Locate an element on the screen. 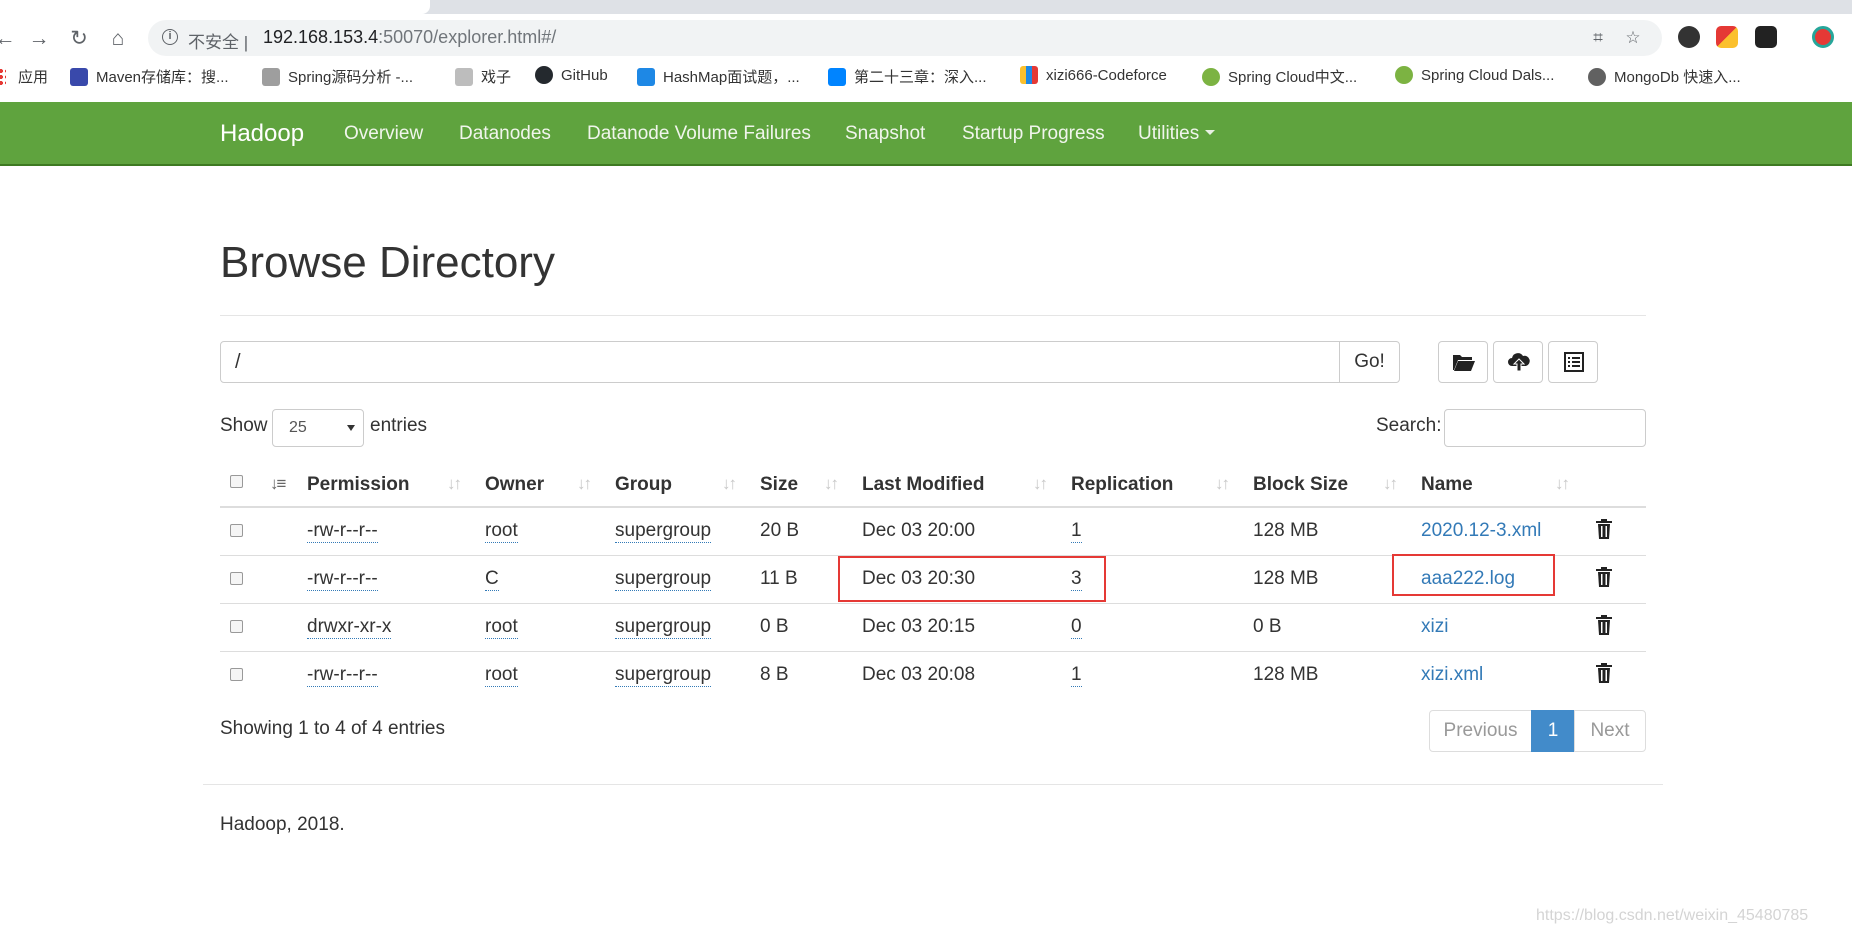 The width and height of the screenshot is (1852, 937). replication-cell: 0 is located at coordinates (1076, 627).